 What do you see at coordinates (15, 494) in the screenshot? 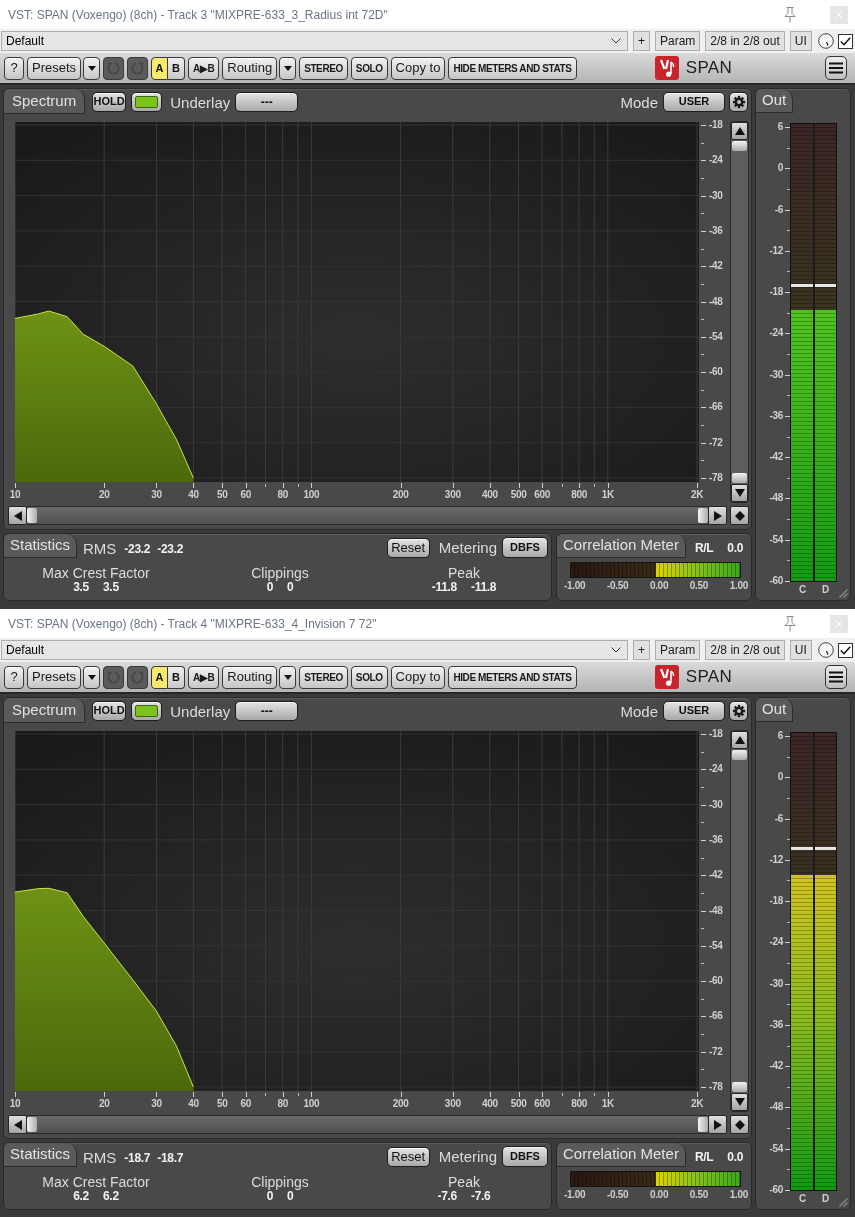
I see `frequency-label: 10` at bounding box center [15, 494].